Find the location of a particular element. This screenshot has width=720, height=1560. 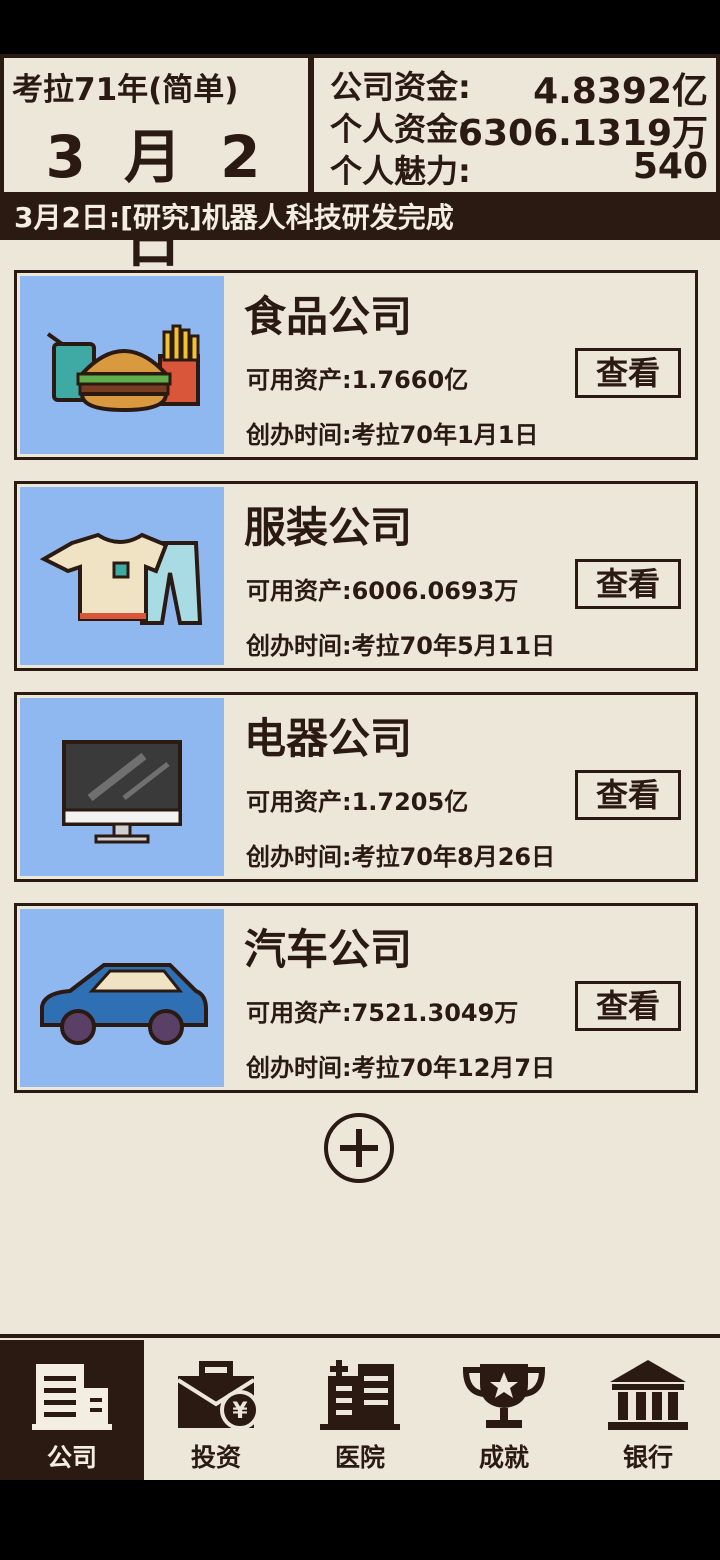

stat-label: 公司资金: is located at coordinates (400, 87).